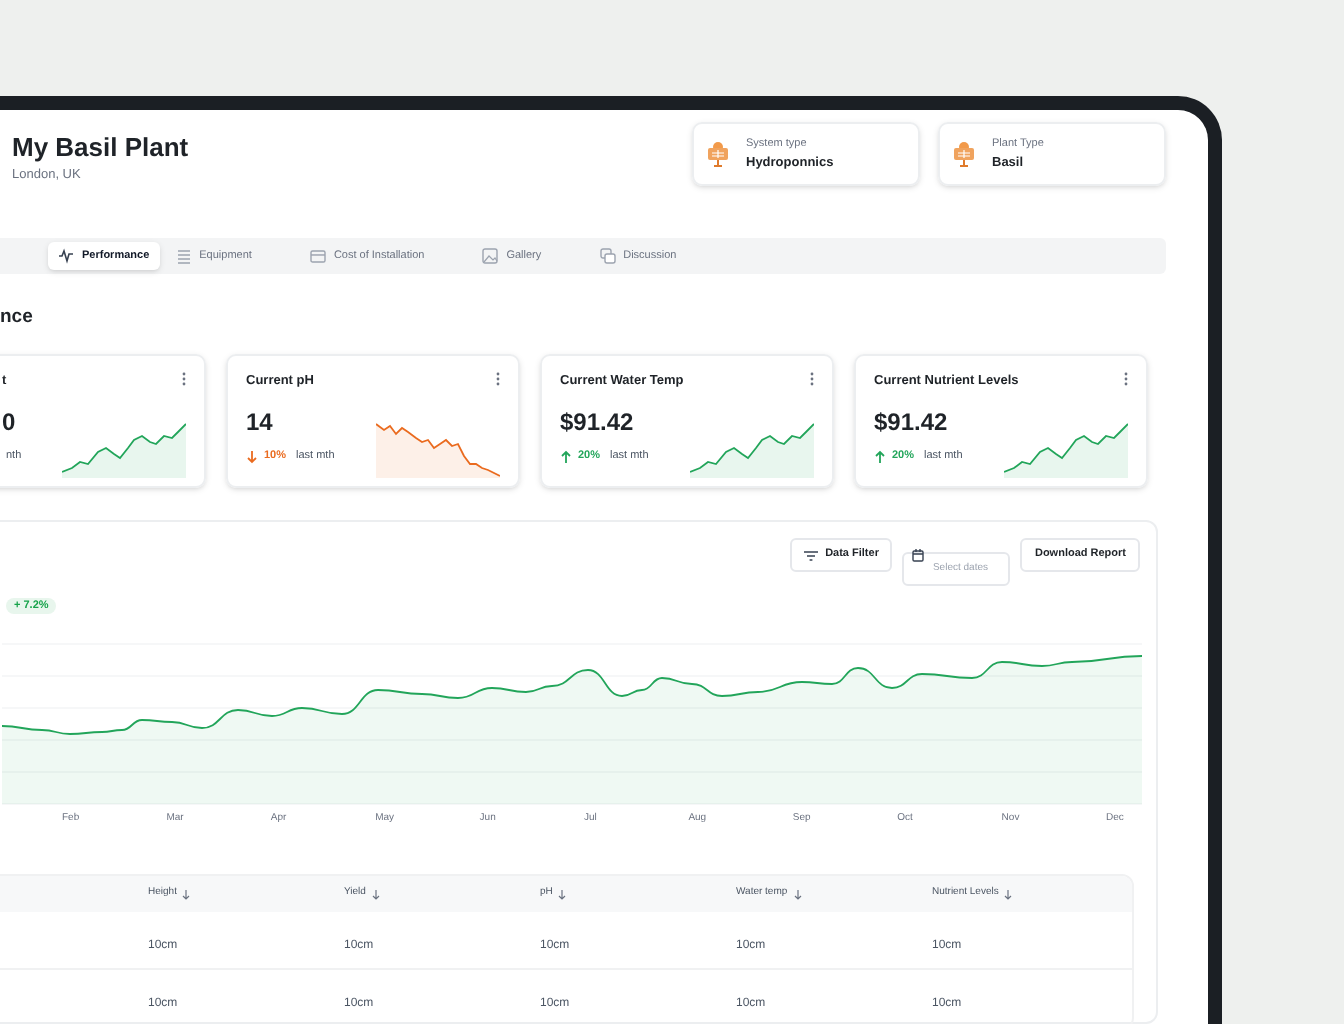 Image resolution: width=1344 pixels, height=1024 pixels. What do you see at coordinates (607, 256) in the screenshot?
I see `chat-icon` at bounding box center [607, 256].